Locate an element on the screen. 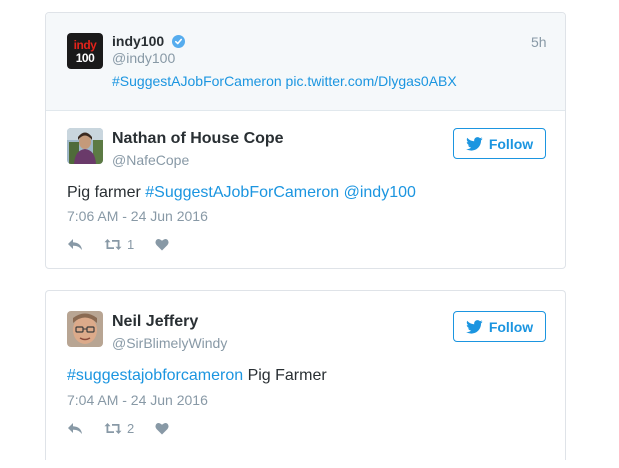 This screenshot has height=468, width=619. tweet-1-hashtag-link: #SuggestAJobForCameron is located at coordinates (242, 192).